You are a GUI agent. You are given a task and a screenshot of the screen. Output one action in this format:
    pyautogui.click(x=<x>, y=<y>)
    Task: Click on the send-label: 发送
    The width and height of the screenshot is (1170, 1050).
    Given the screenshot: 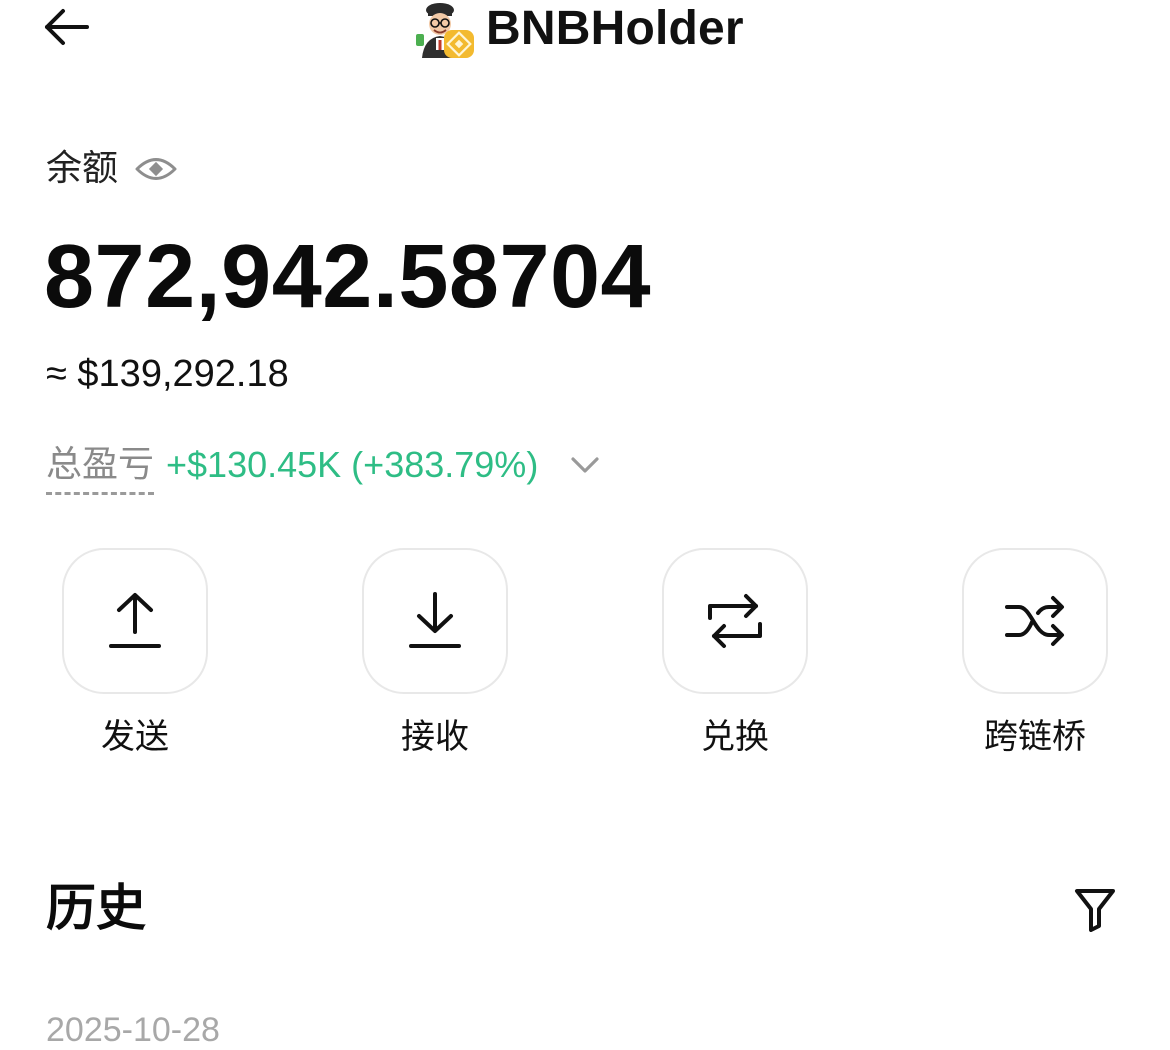 What is the action you would take?
    pyautogui.click(x=135, y=737)
    